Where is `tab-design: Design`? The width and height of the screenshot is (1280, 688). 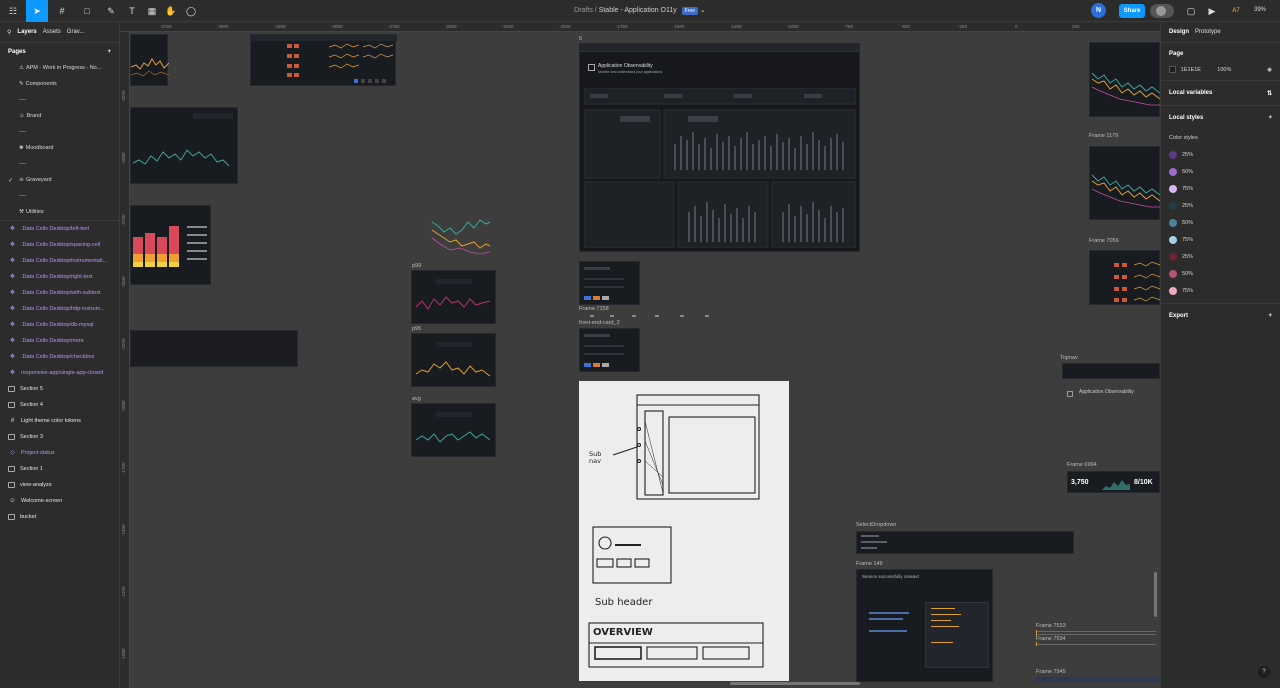 tab-design: Design is located at coordinates (1179, 32).